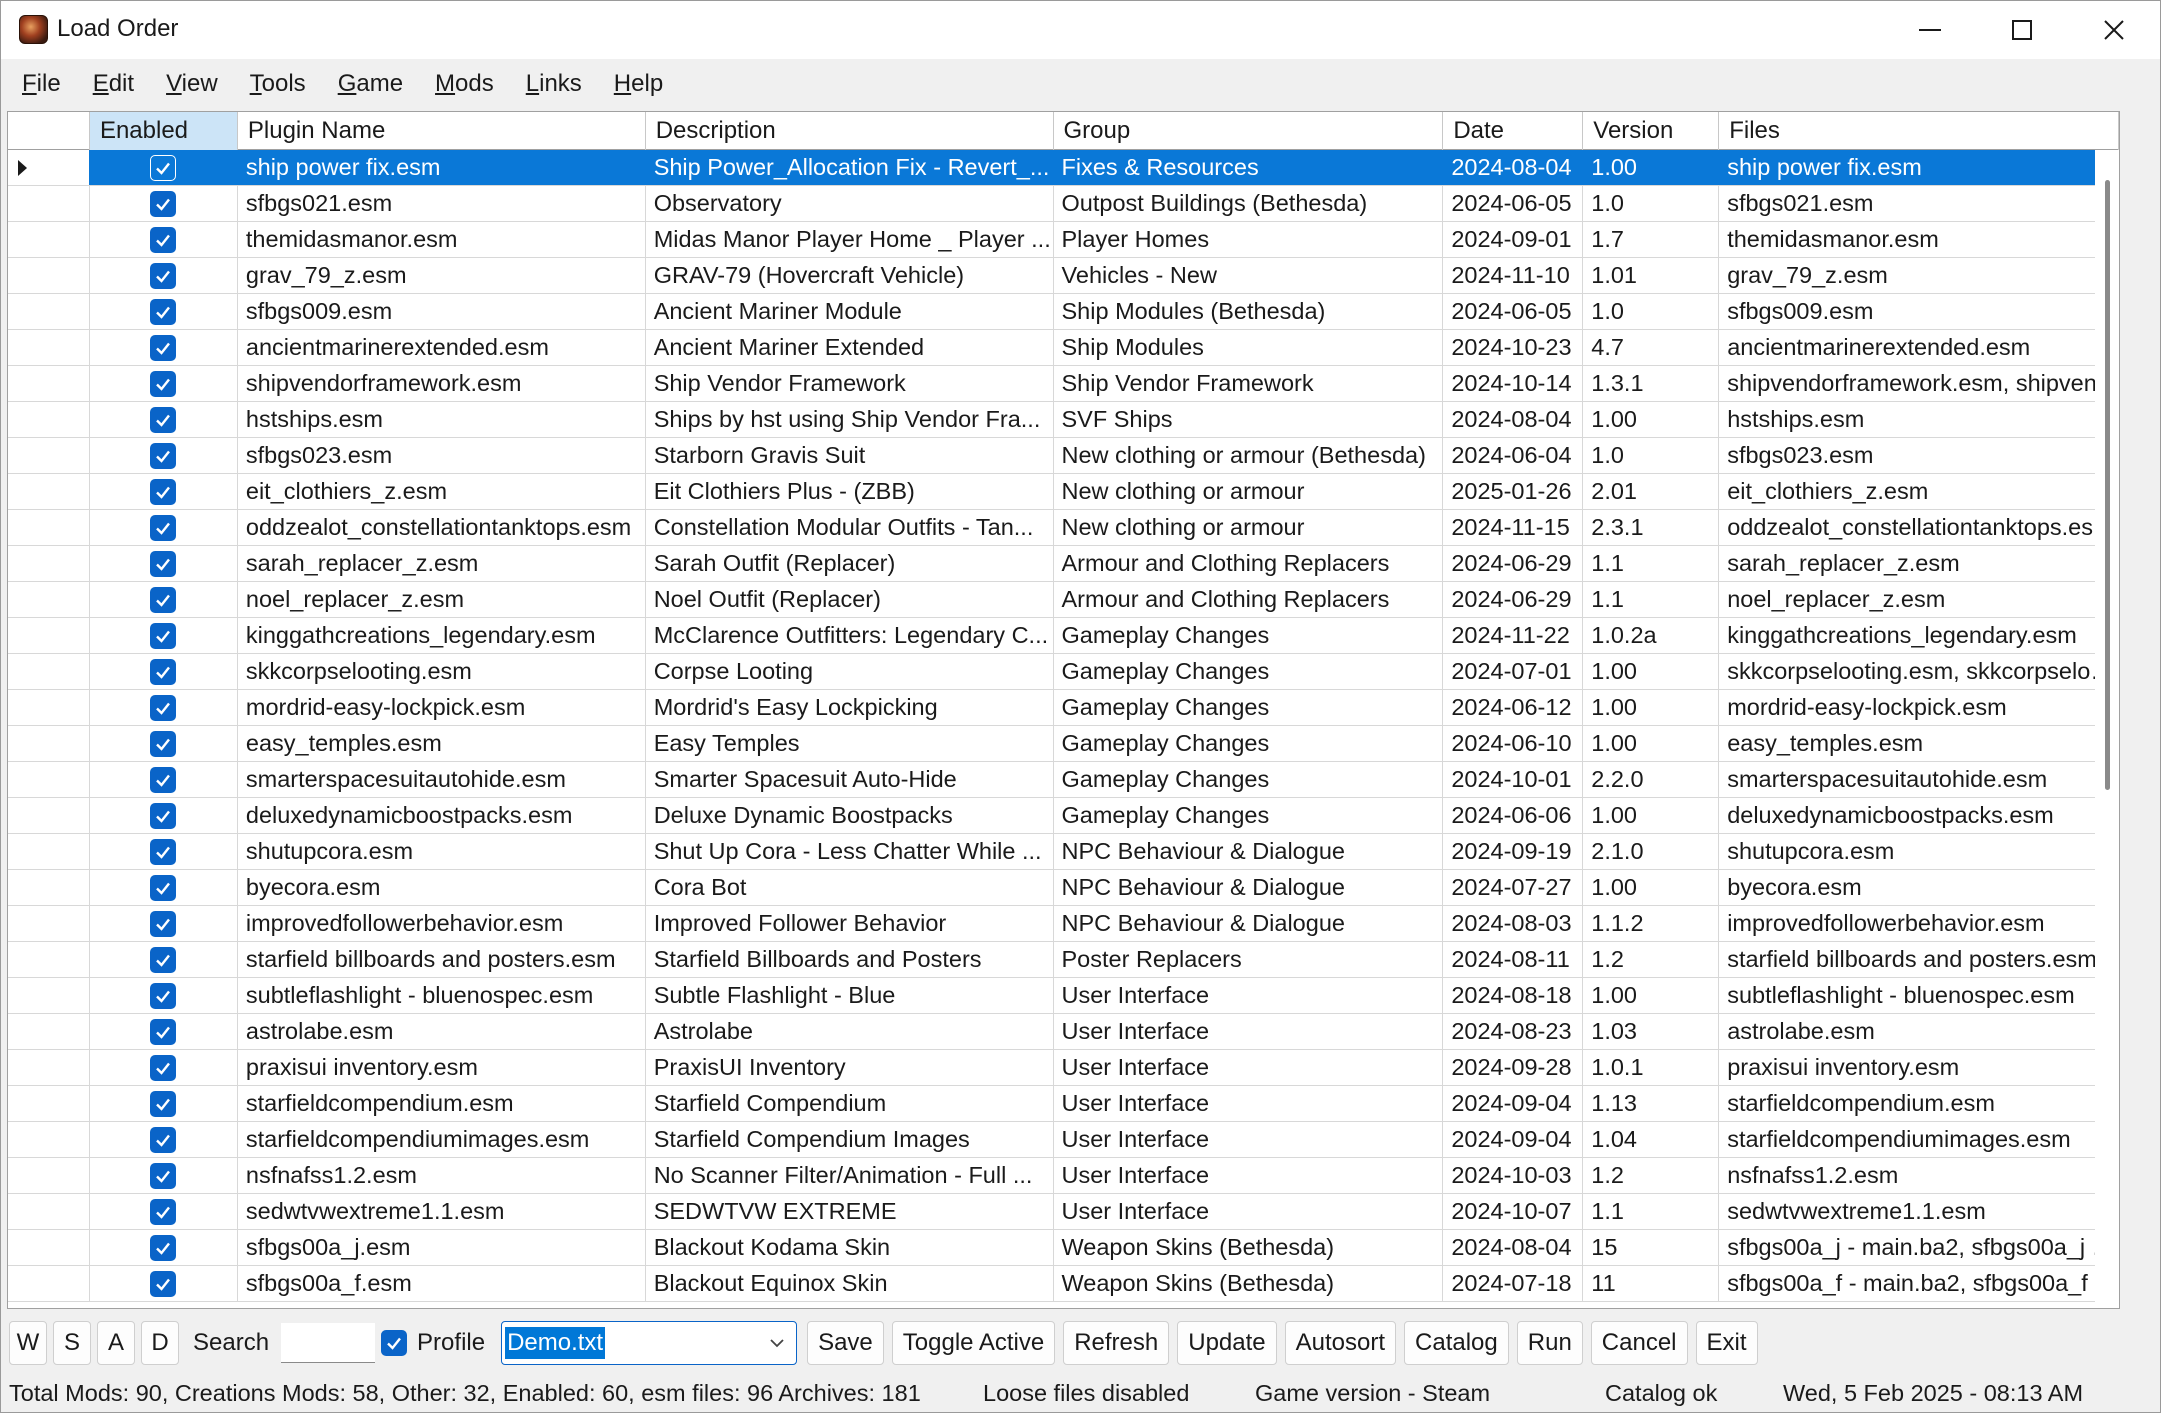 This screenshot has height=1413, width=2161. What do you see at coordinates (442, 131) in the screenshot?
I see `column-header-plugin-name: Plugin Name` at bounding box center [442, 131].